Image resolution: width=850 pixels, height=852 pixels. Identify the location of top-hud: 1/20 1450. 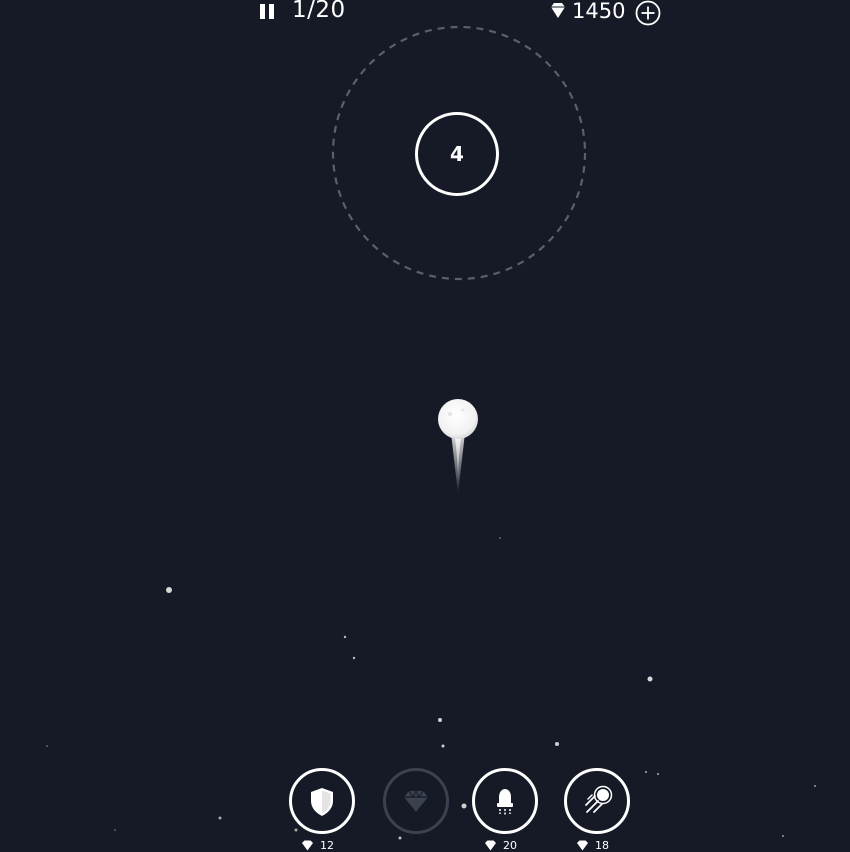
(425, 14).